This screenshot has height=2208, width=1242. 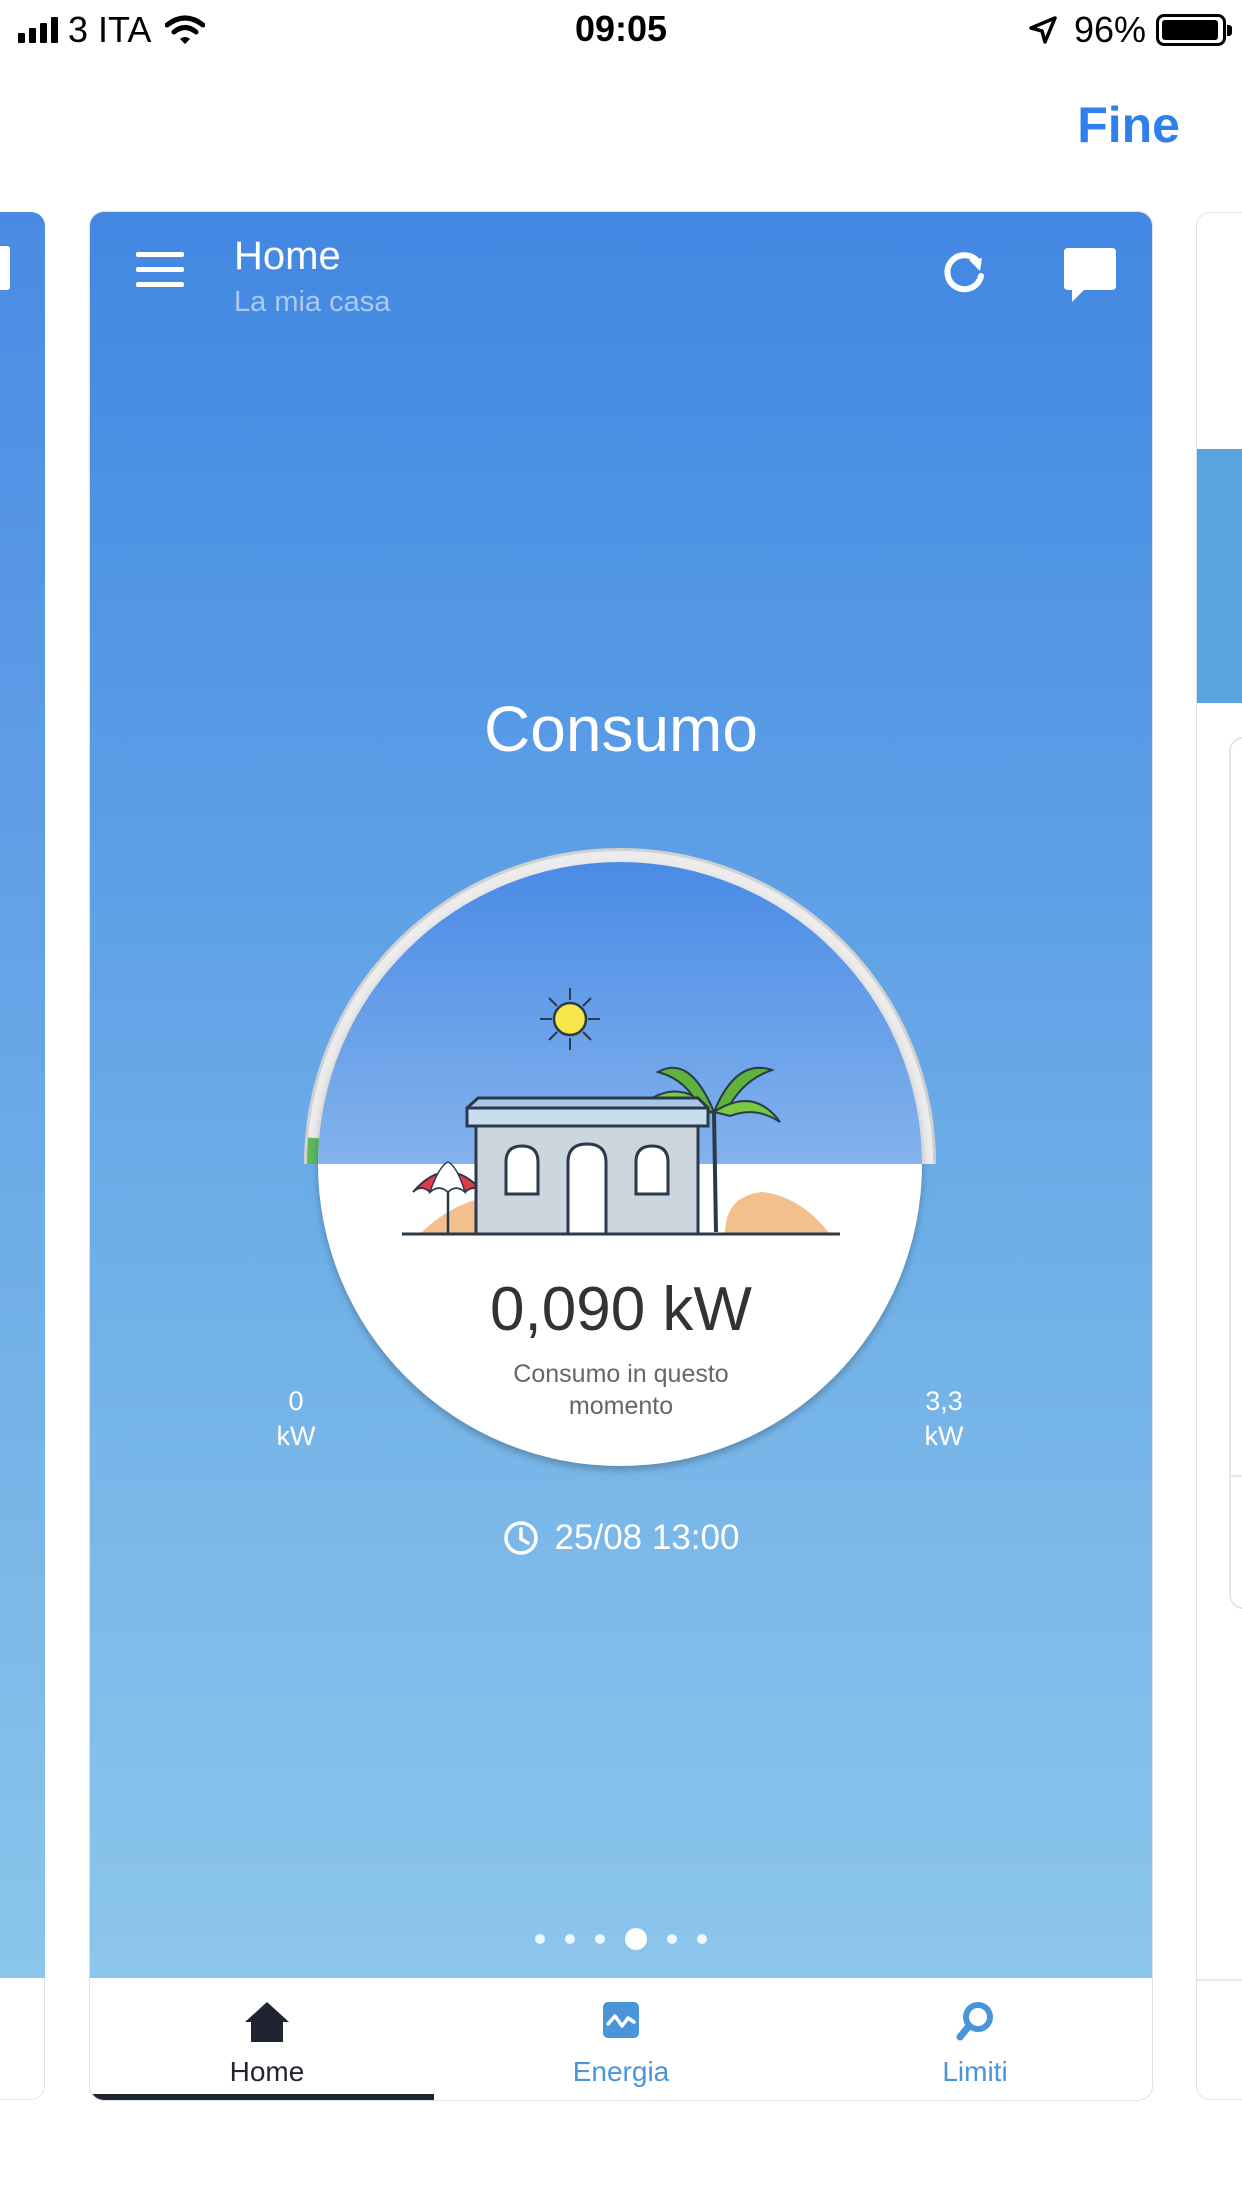 What do you see at coordinates (296, 1419) in the screenshot?
I see `gauge-min-label: 0 kW` at bounding box center [296, 1419].